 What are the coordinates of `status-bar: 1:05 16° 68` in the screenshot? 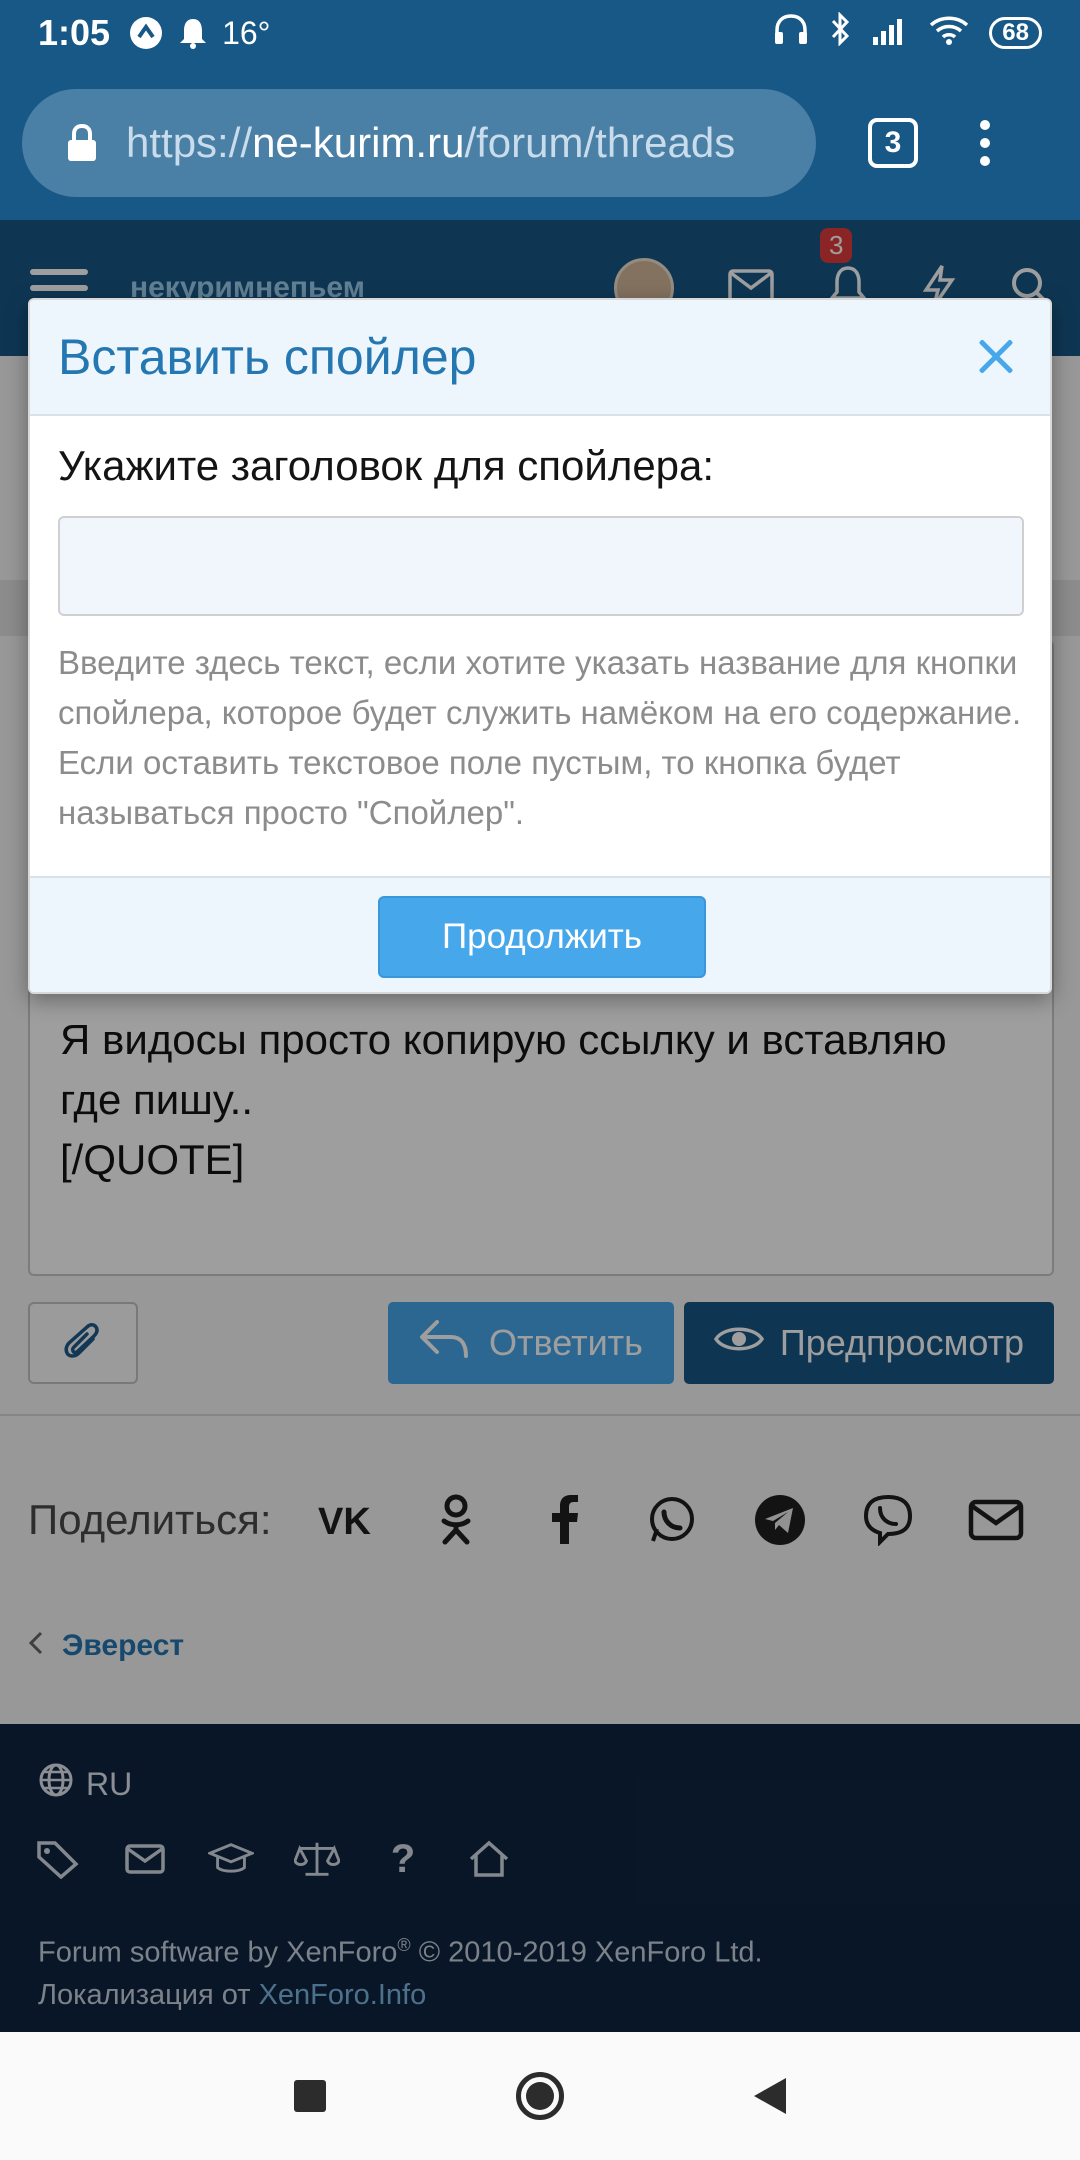 It's located at (540, 33).